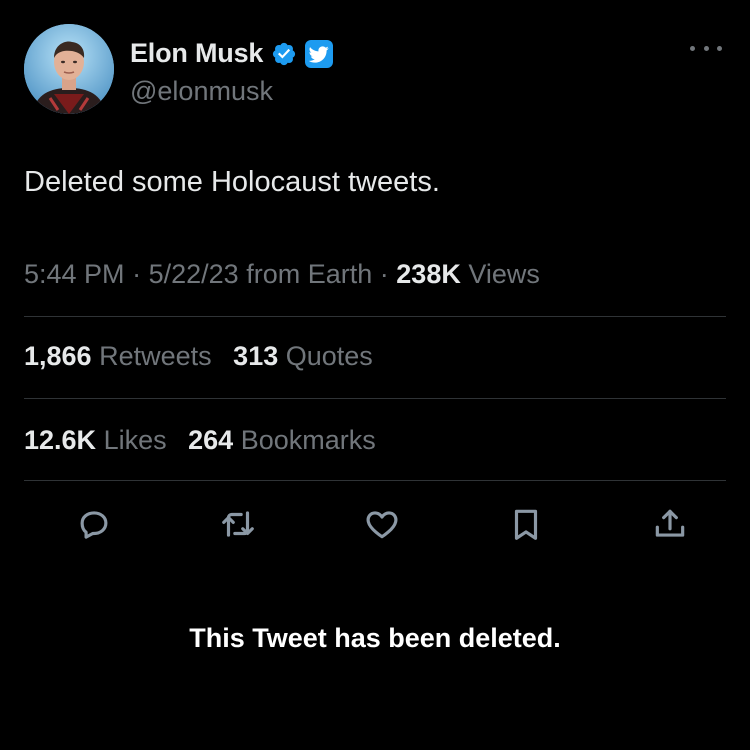  What do you see at coordinates (58, 356) in the screenshot?
I see `retweets-count: 1,866` at bounding box center [58, 356].